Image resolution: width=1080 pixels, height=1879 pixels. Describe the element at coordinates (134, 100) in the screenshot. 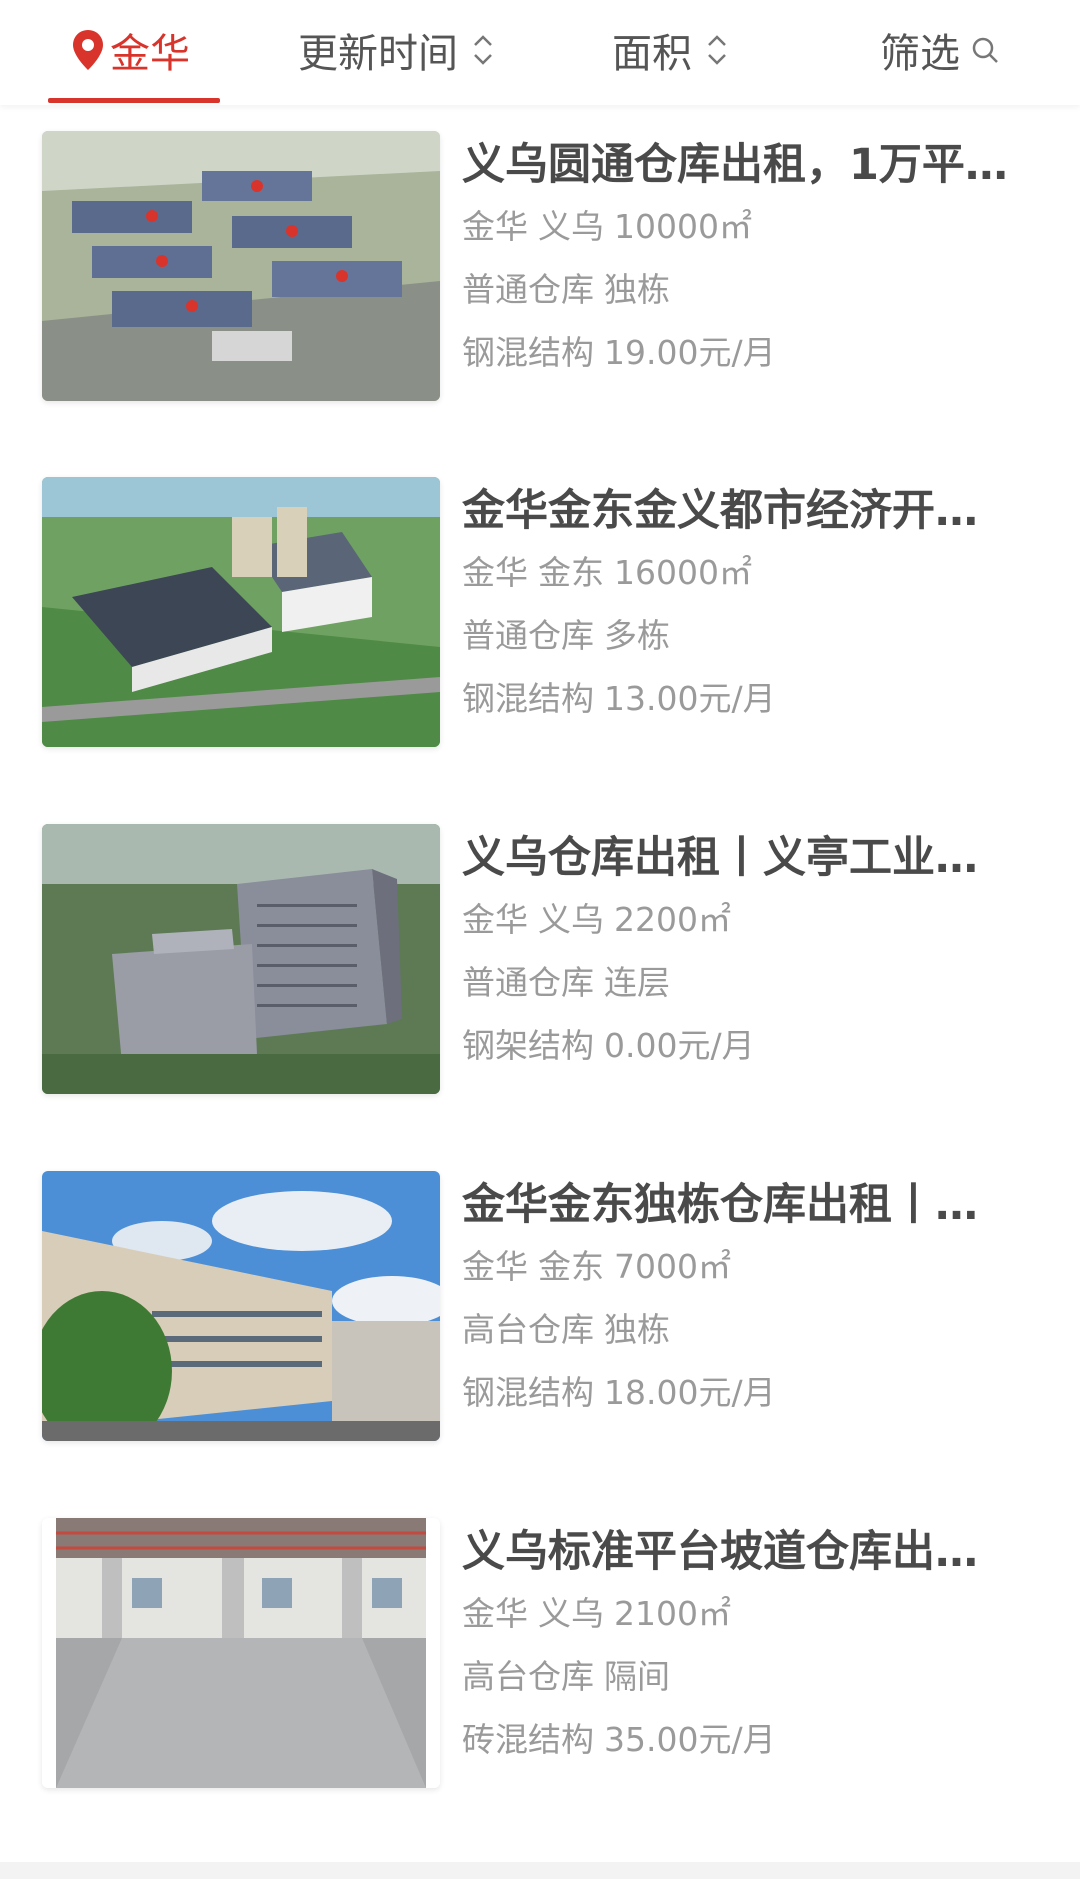

I see `active-tab-indicator` at that location.